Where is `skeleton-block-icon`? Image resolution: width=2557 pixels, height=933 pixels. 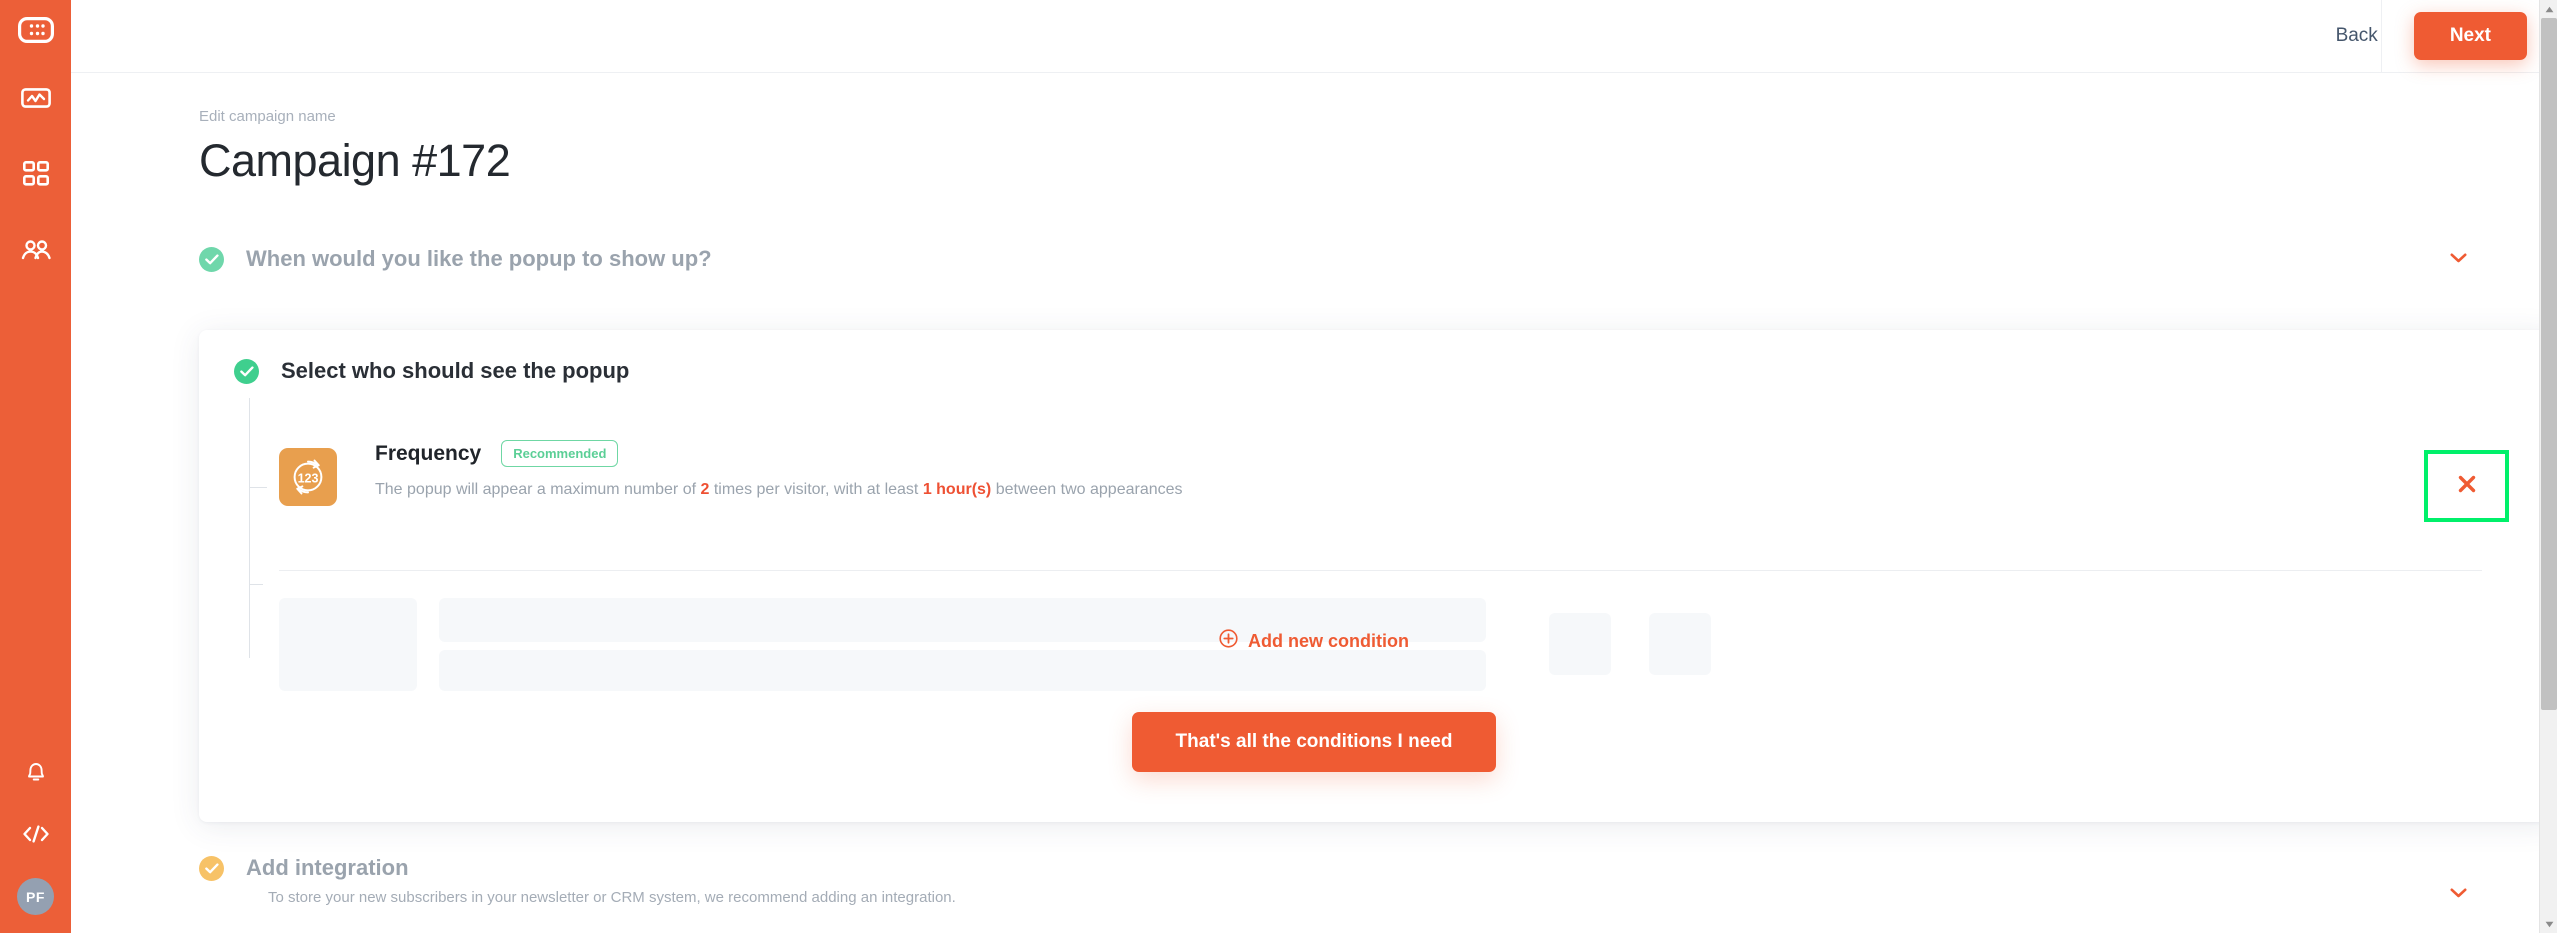 skeleton-block-icon is located at coordinates (348, 644).